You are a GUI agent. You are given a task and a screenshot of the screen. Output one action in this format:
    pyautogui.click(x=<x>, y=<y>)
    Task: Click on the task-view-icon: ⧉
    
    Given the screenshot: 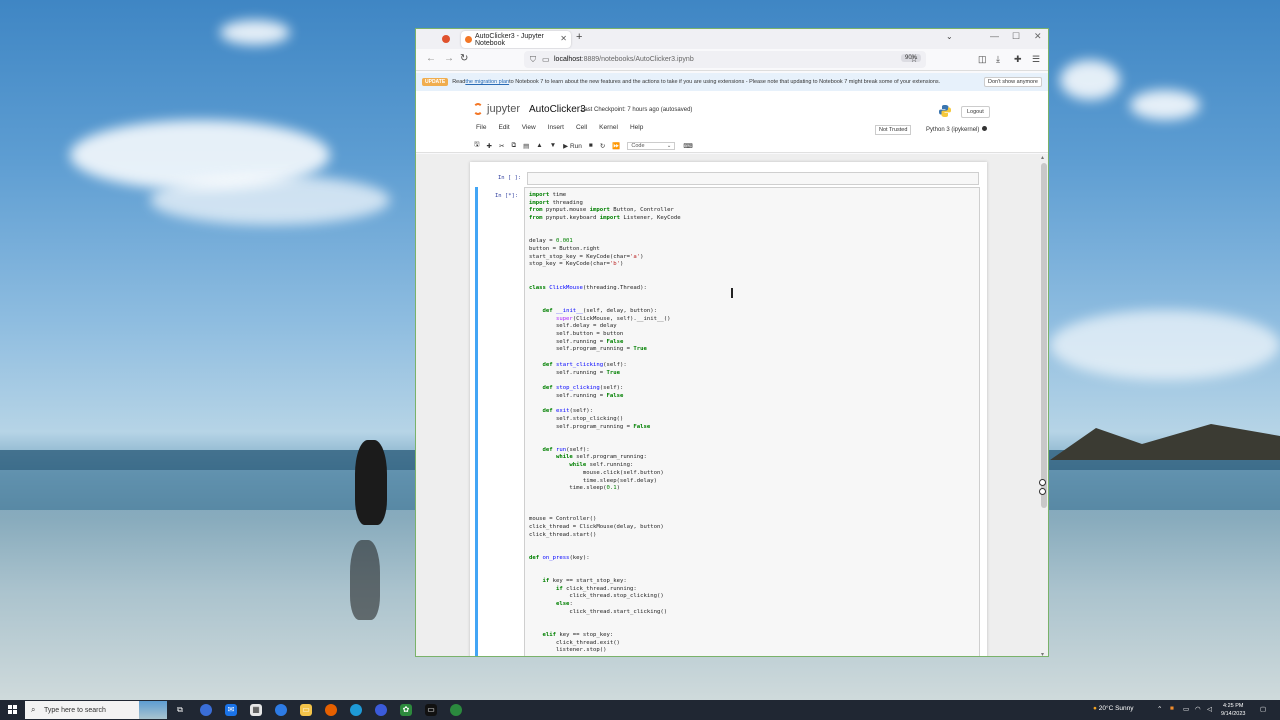 What is the action you would take?
    pyautogui.click(x=180, y=710)
    